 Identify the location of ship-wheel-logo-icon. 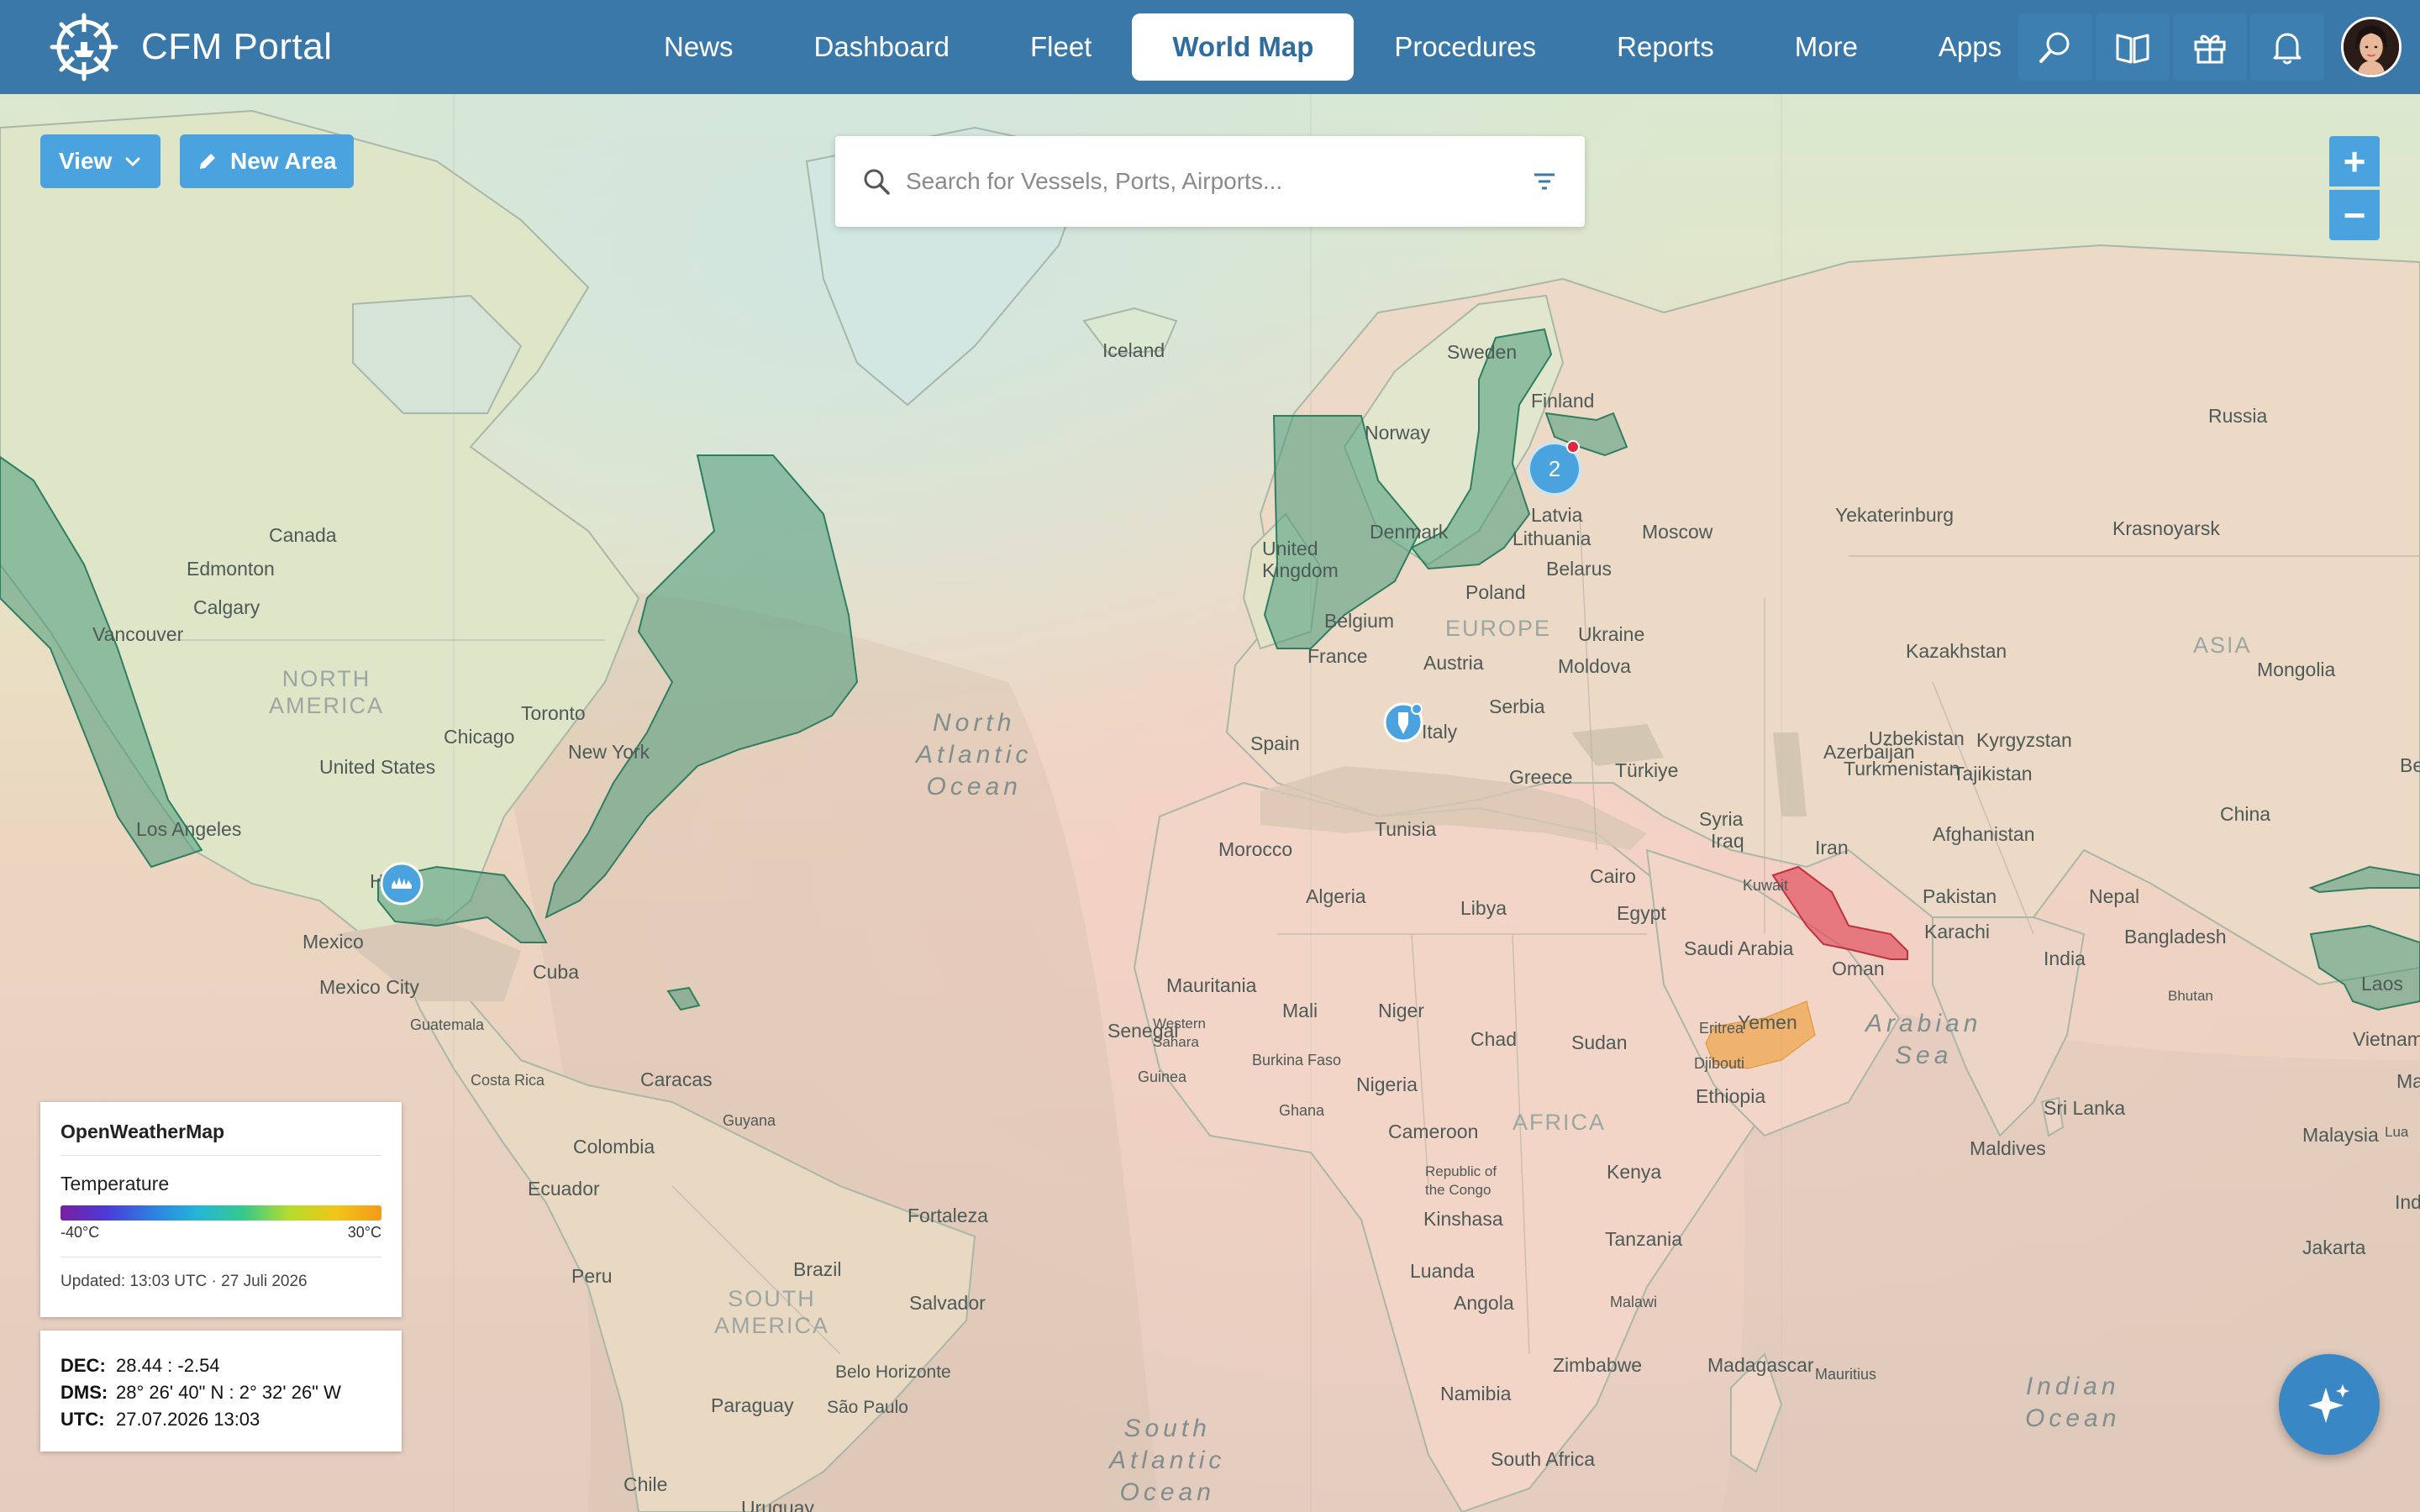
(84, 47).